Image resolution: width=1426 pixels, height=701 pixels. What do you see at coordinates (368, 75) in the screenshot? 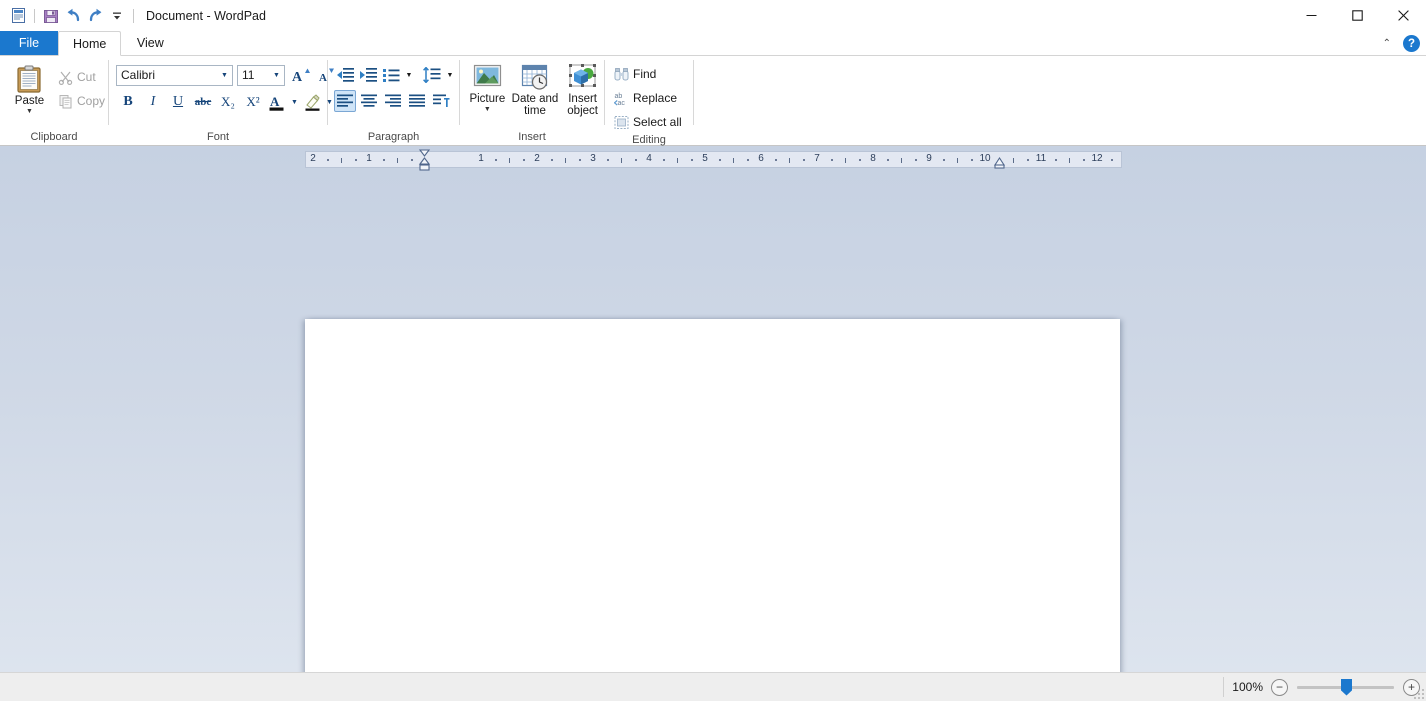
I see `increase-indent-button` at bounding box center [368, 75].